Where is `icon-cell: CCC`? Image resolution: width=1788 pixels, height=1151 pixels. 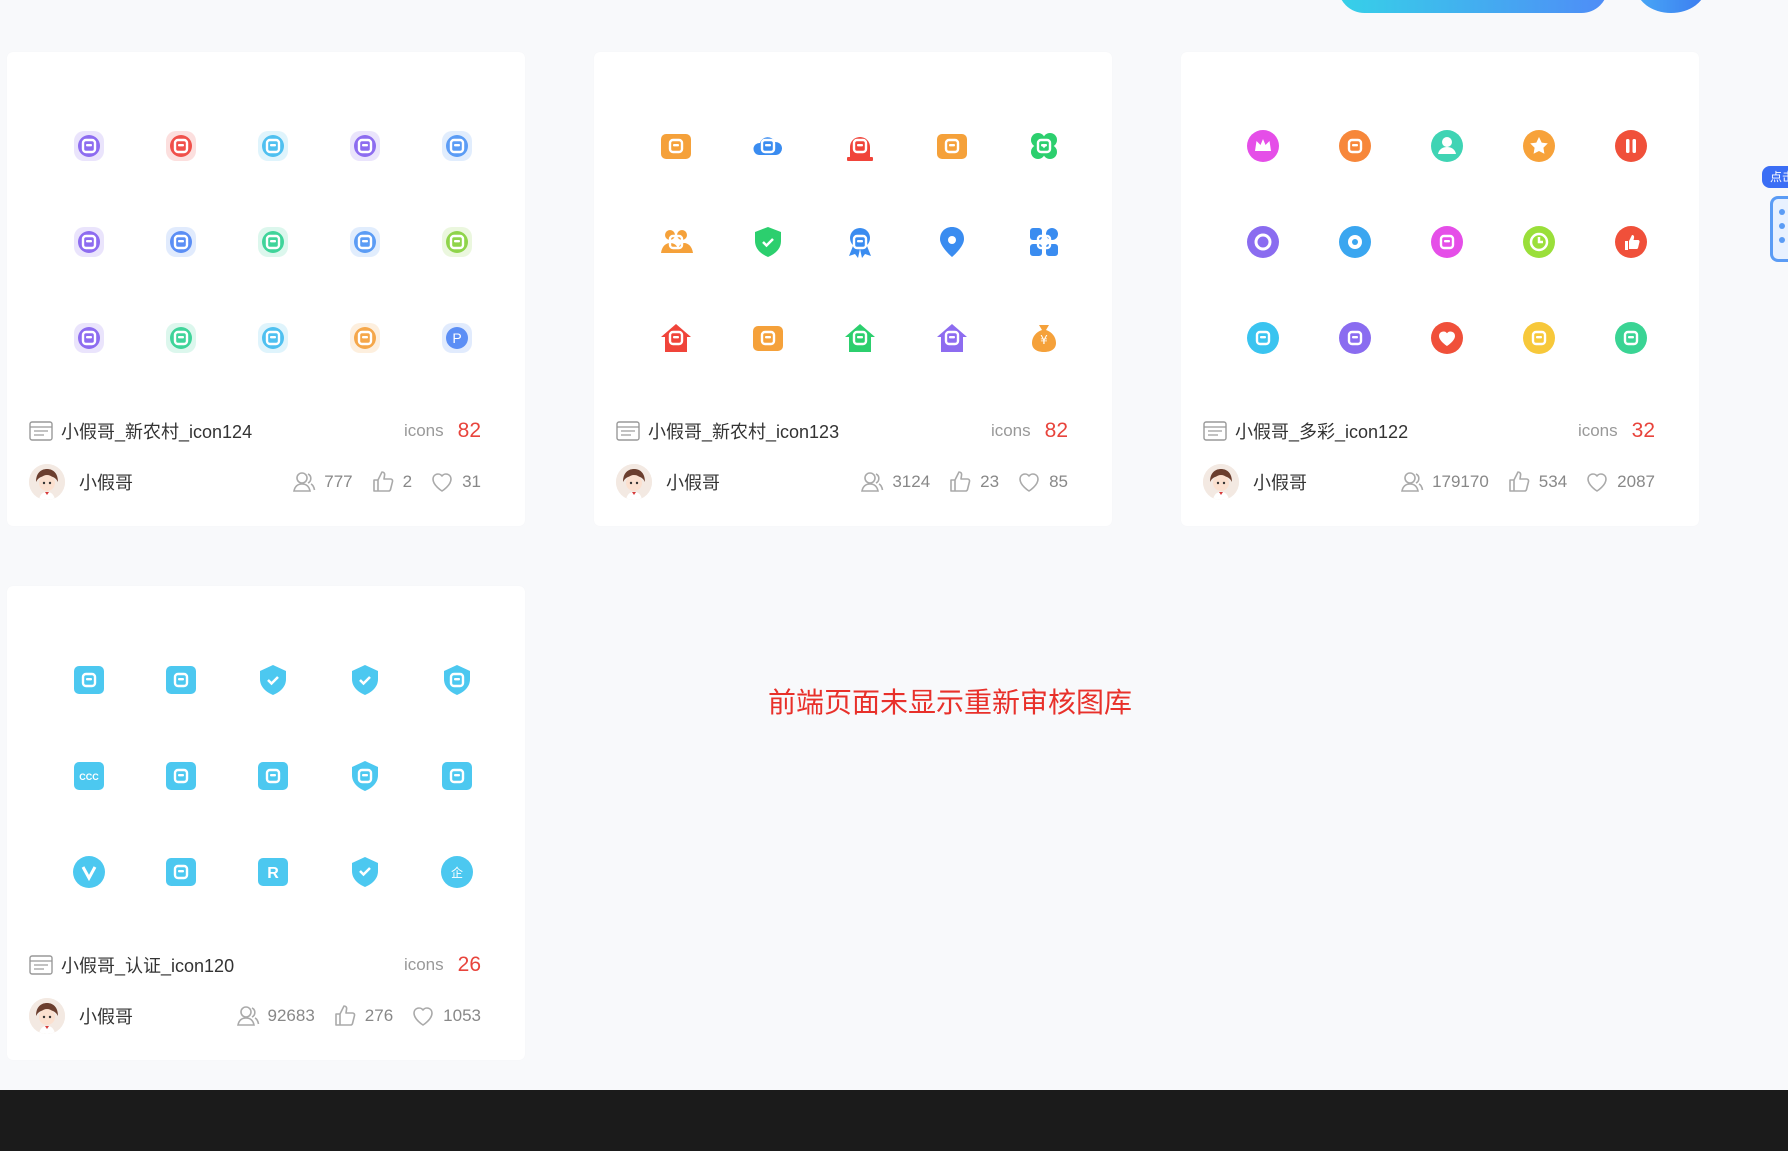 icon-cell: CCC is located at coordinates (89, 776).